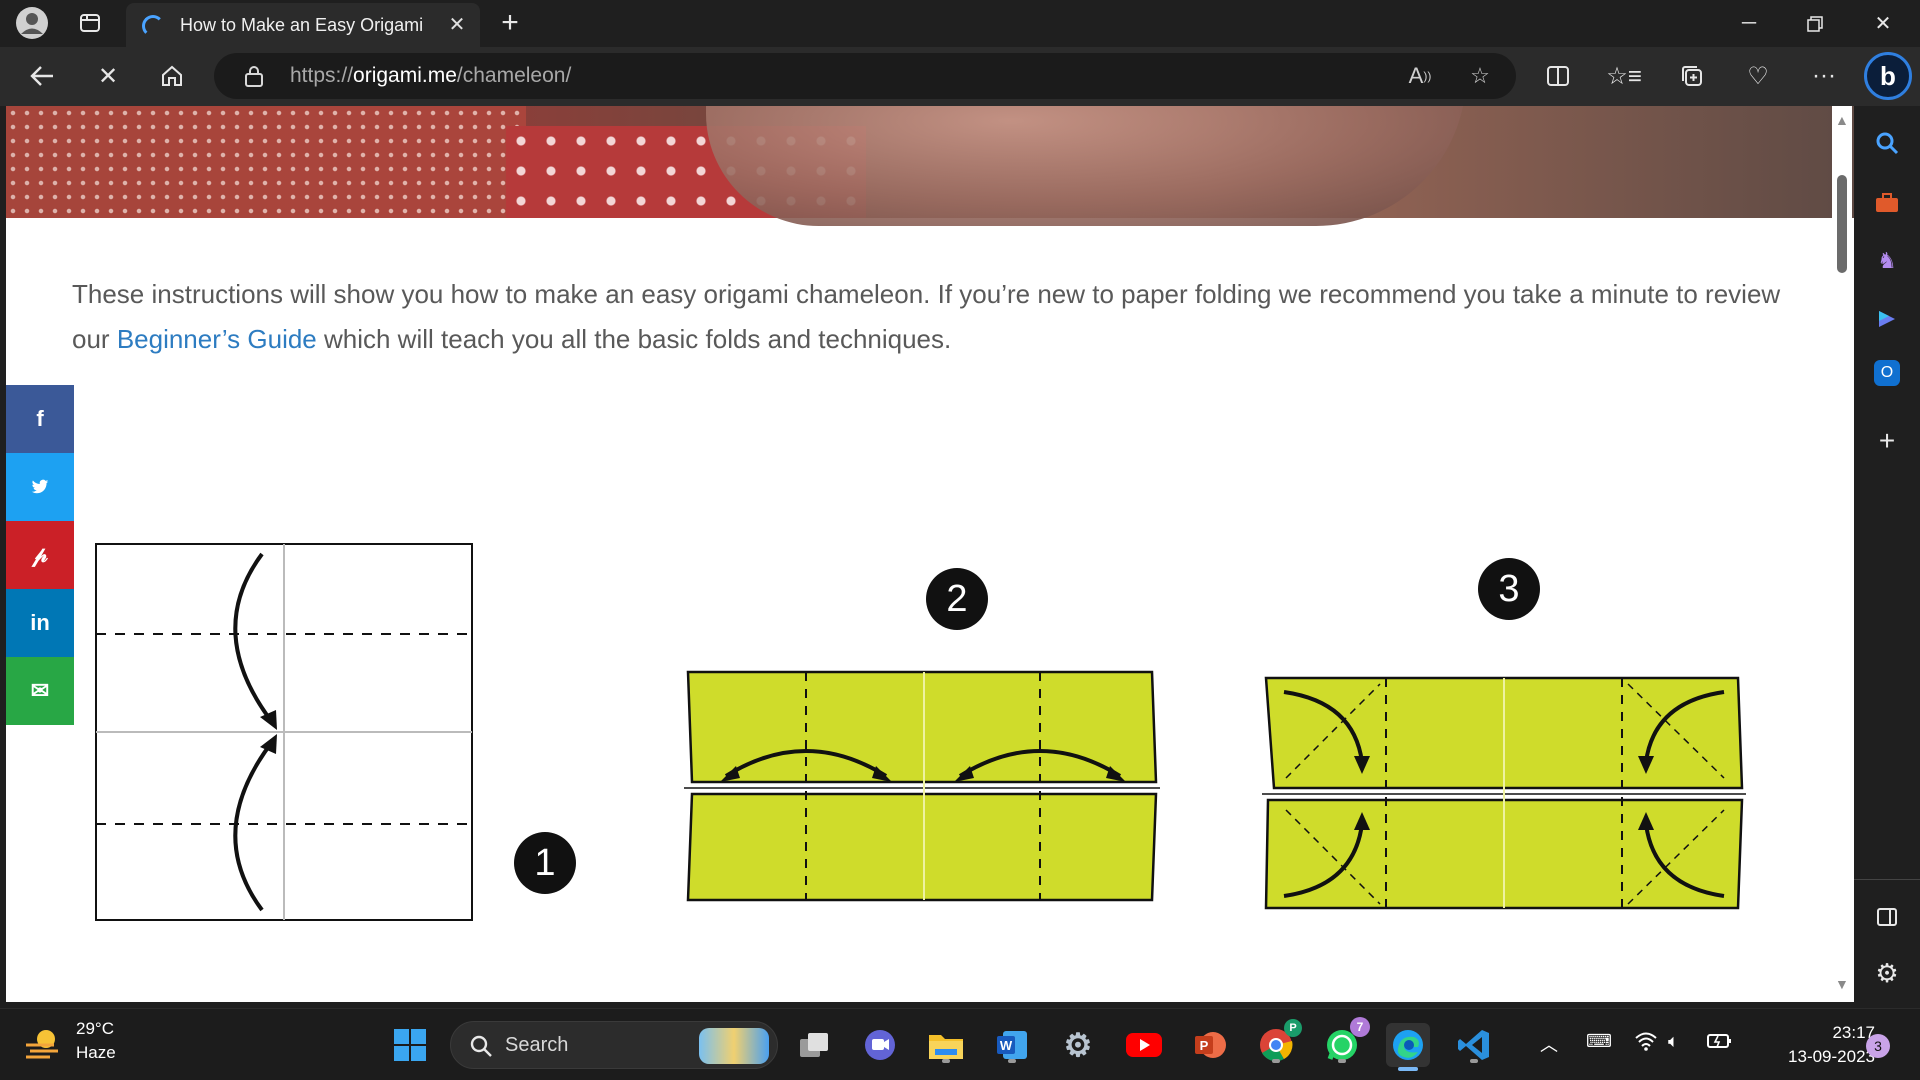 The width and height of the screenshot is (1920, 1080). Describe the element at coordinates (1887, 319) in the screenshot. I see `sidebar-copilot-icon` at that location.